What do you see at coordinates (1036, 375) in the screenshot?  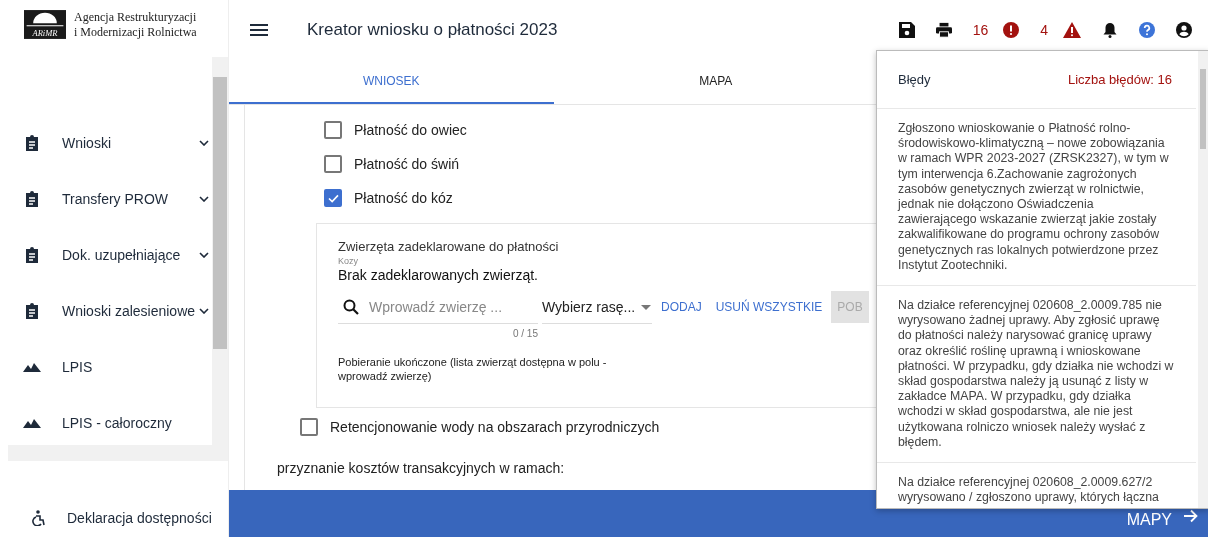 I see `error-message: Na działce referencyjnej 020608_2.0009.785 nie wyrysowano żadnej uprawy. Aby zgłosić uprawę do płatności należy narysować granicę uprawy oraz określić roślinę uprawną i wnioskowane płatności. W przypadku, gdy działka nie wchodzi w skład gospodarstwa należy ją usunąć z listy w zakładce MAPA. W przypadku, gdy działka wchodzi w skład gospodarstwa, ale nie jest użytkowana rolniczo wniosek należy wysłać z błędem.` at bounding box center [1036, 375].